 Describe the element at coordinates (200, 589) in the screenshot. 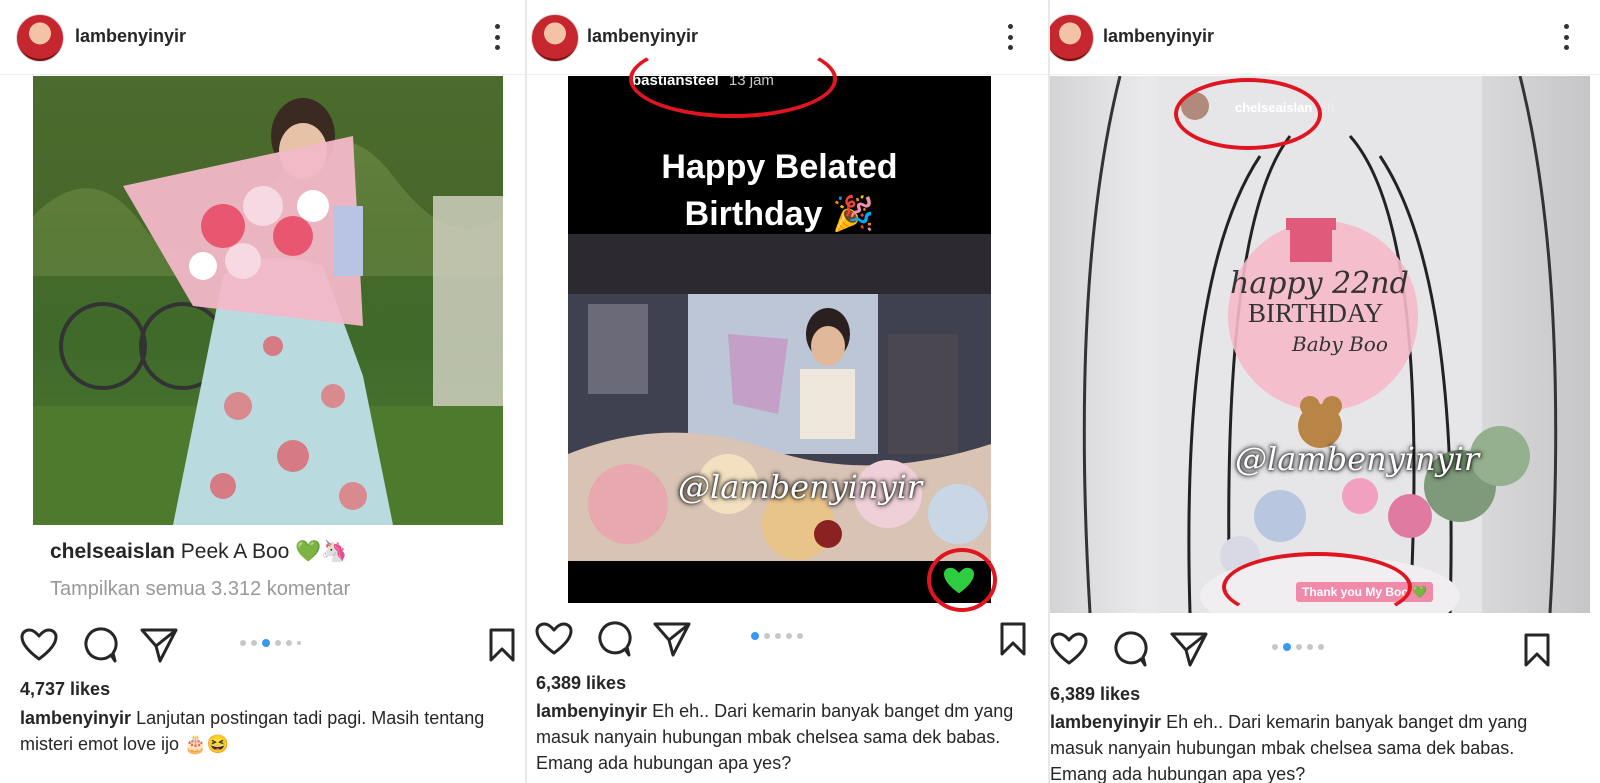

I see `view-comments-link: Tampilkan semua 3.312 komentar` at that location.